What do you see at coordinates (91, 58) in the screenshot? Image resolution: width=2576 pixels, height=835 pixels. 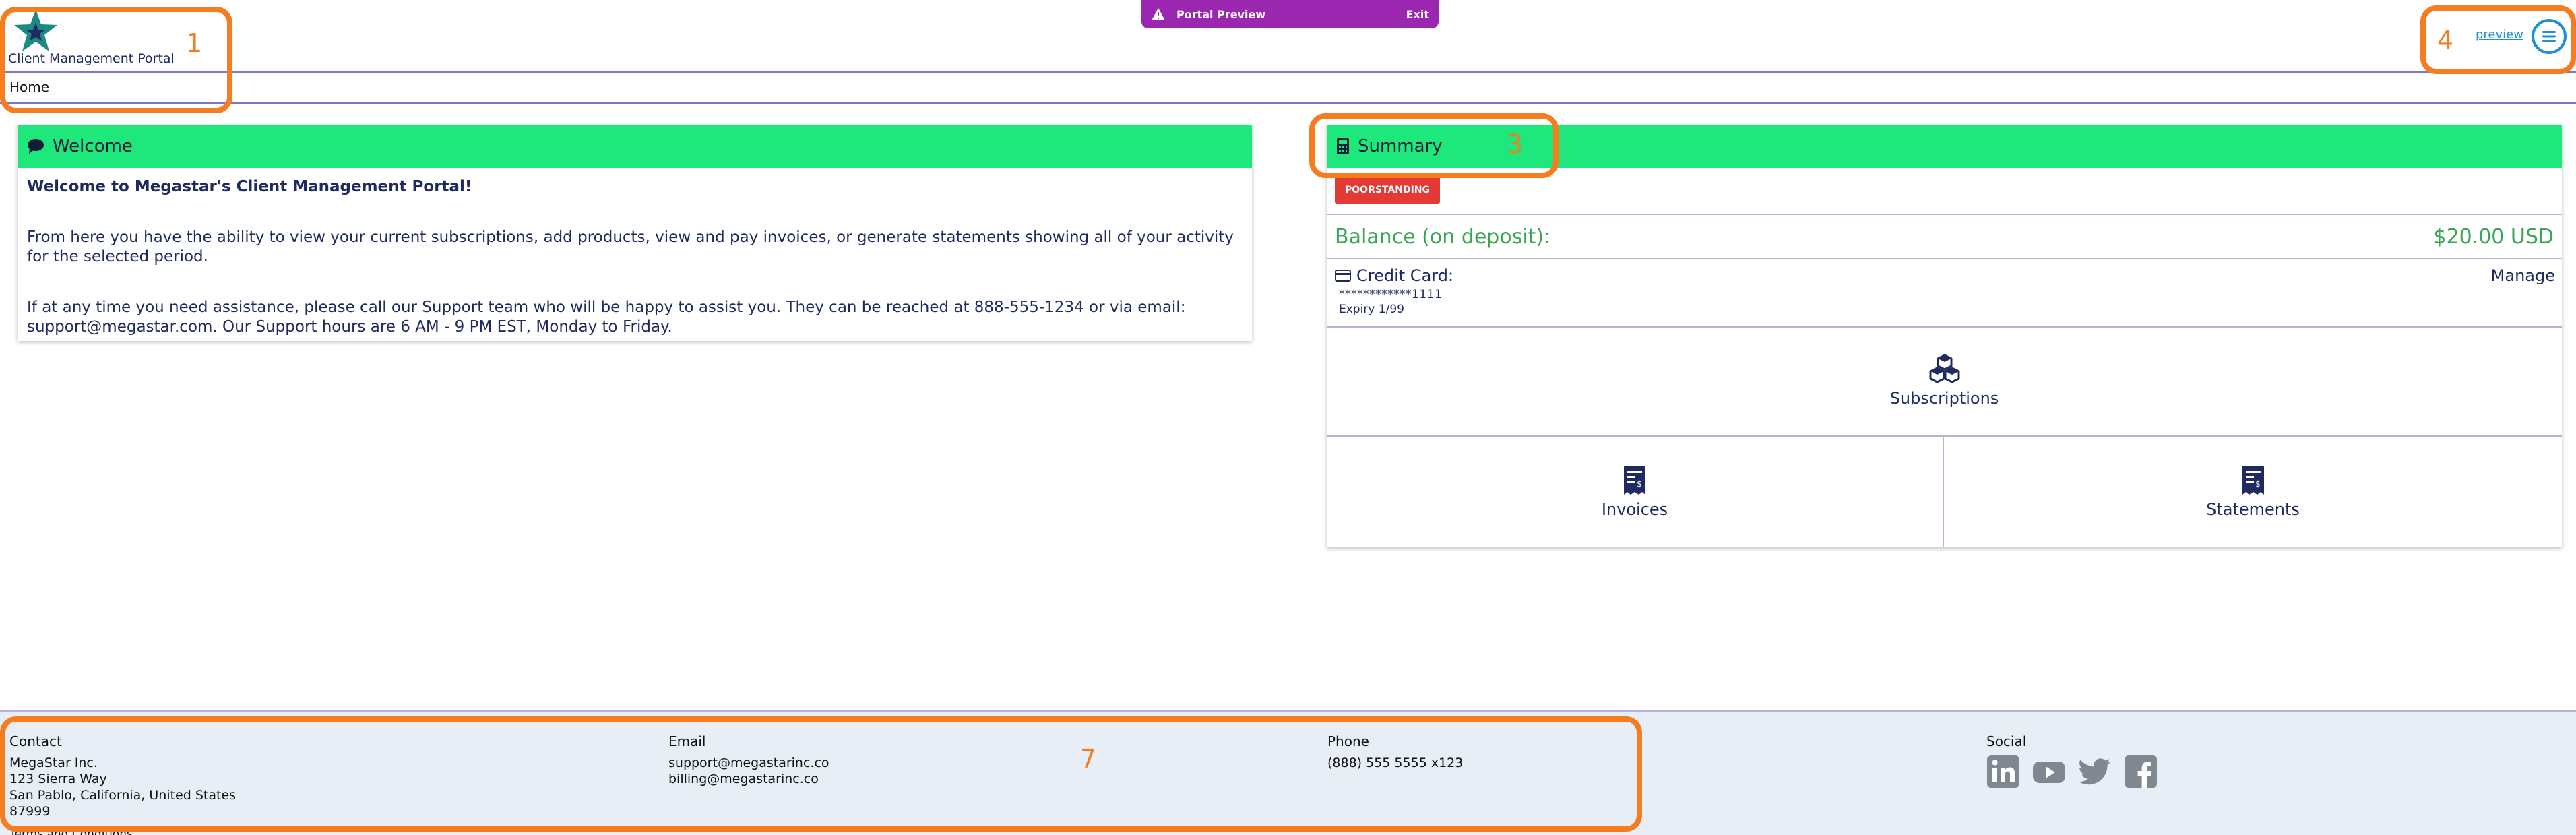 I see `portal-name: Client Management Portal` at bounding box center [91, 58].